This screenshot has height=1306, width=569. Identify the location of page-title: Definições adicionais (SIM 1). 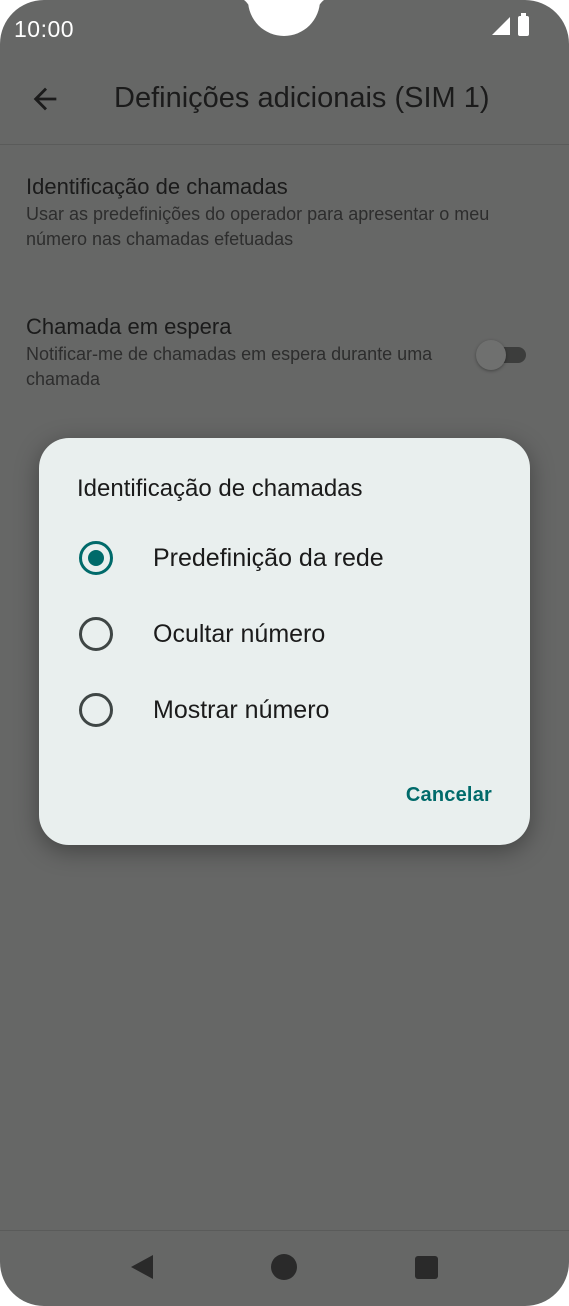
(302, 98).